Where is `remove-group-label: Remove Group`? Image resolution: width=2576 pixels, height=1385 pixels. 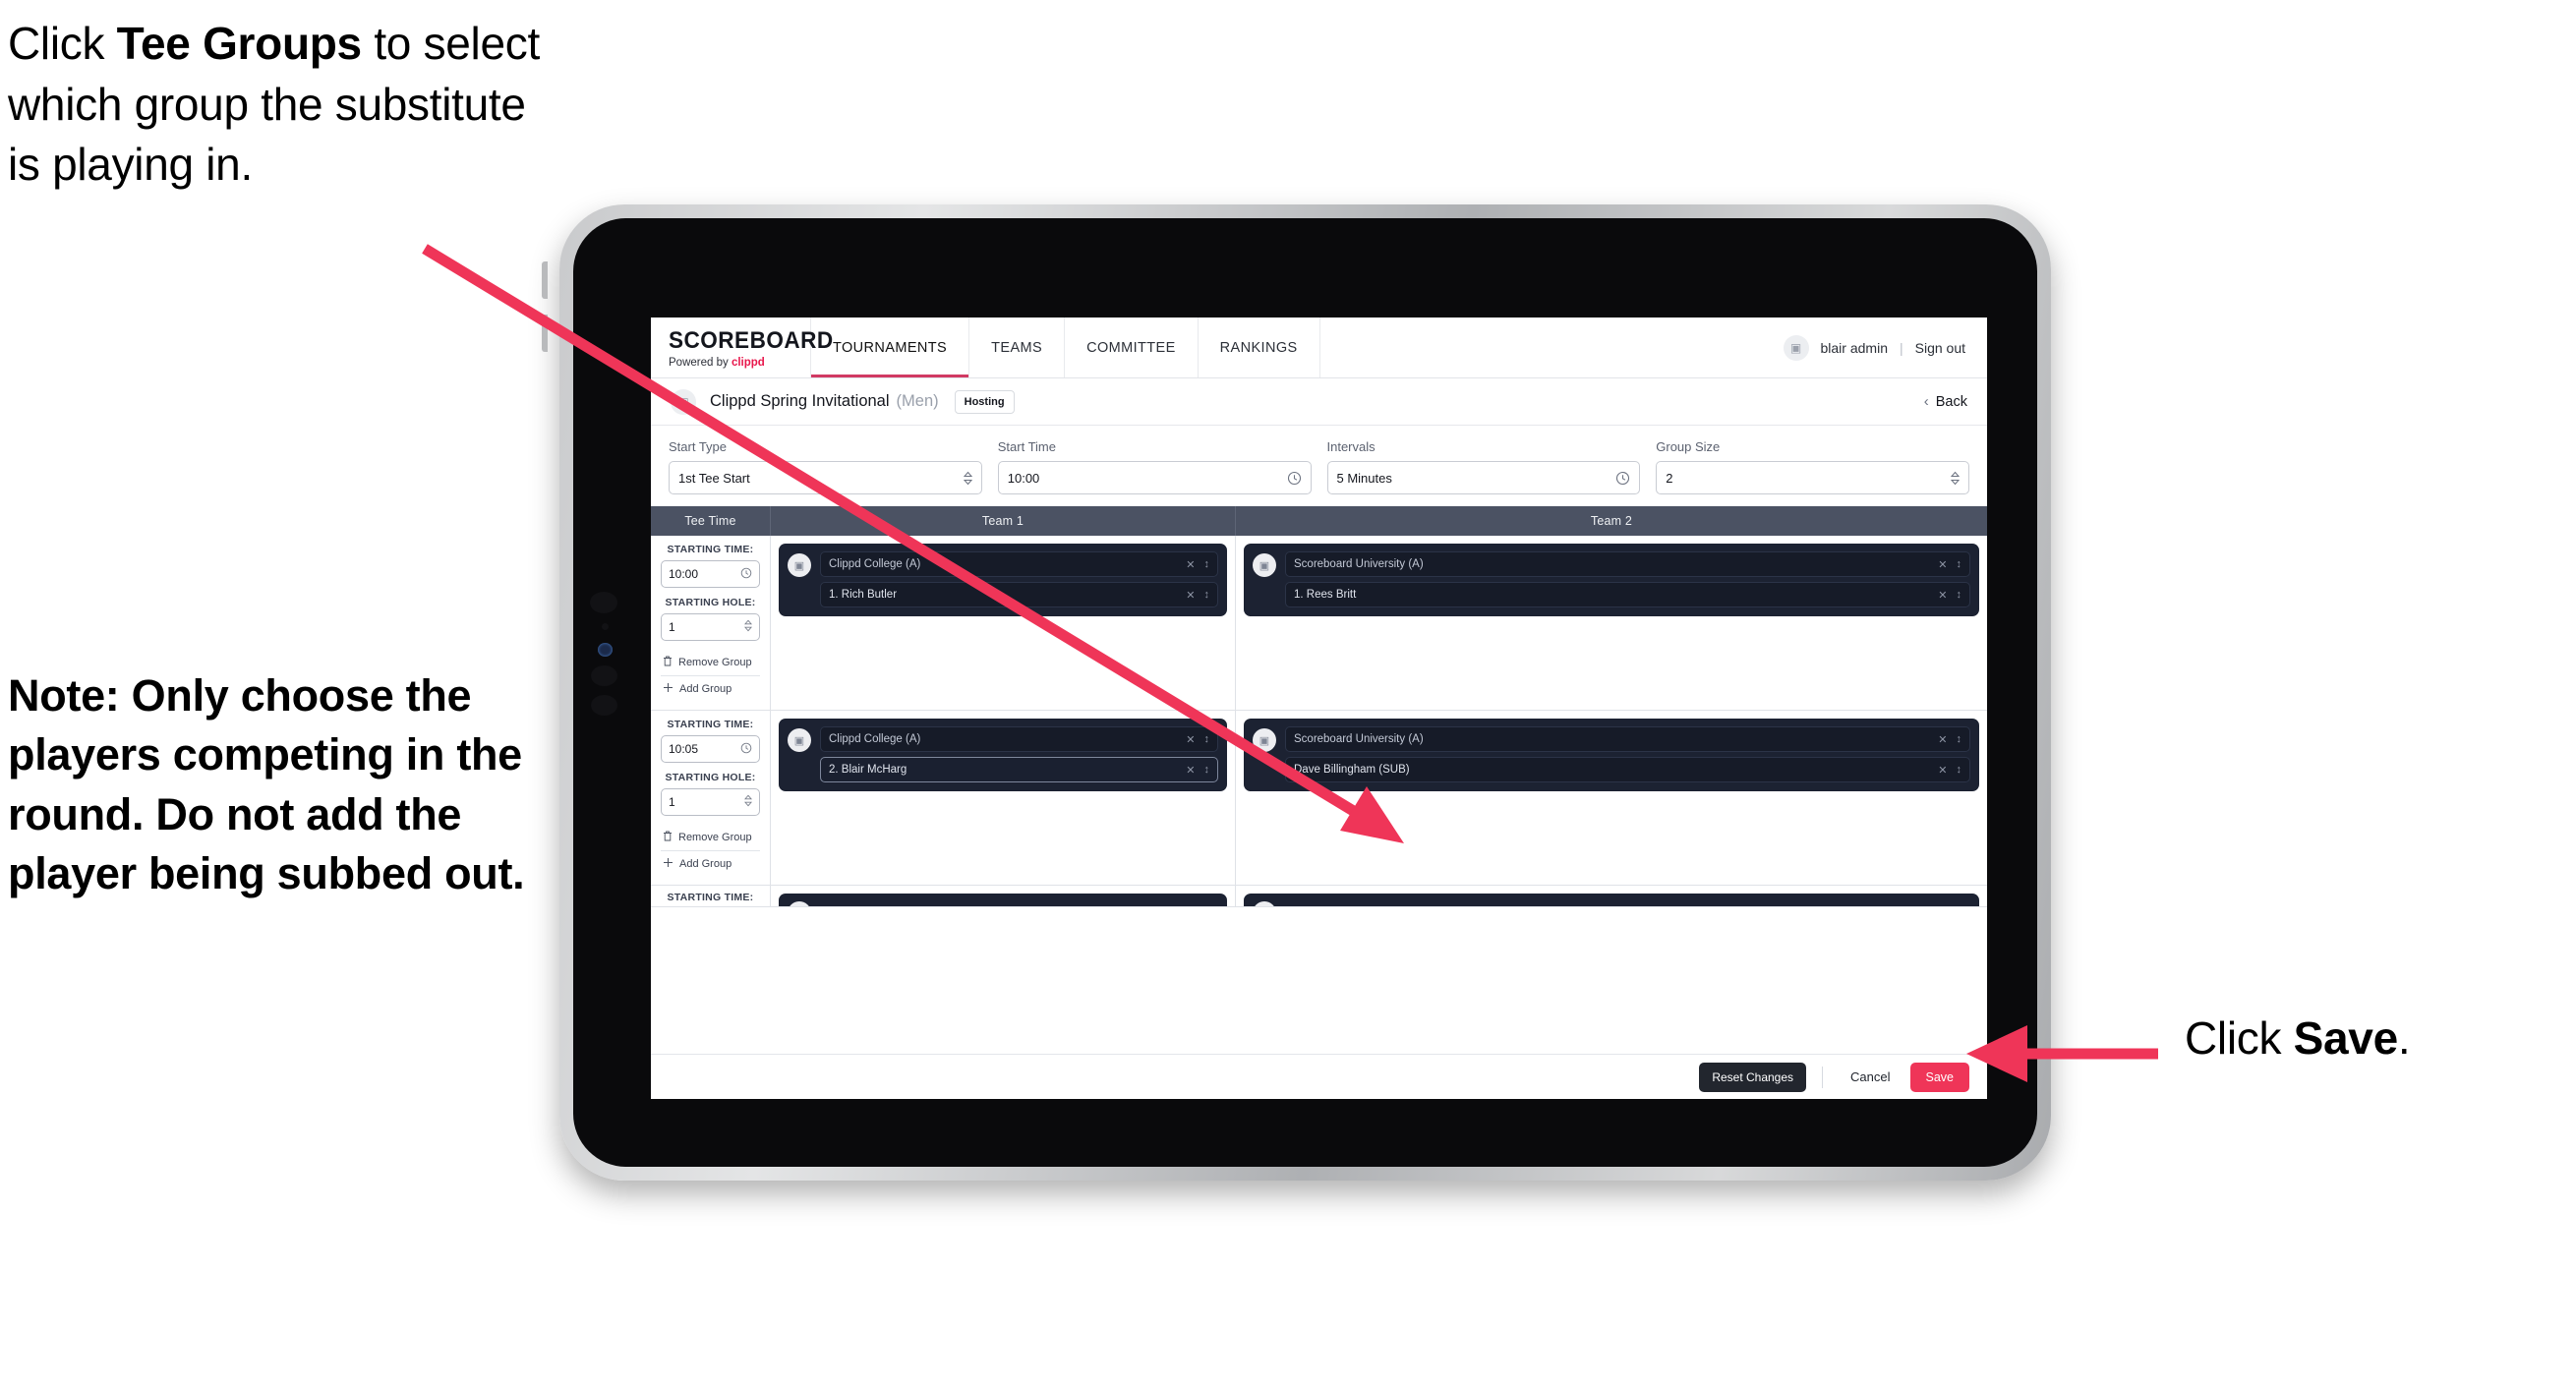 remove-group-label: Remove Group is located at coordinates (715, 837).